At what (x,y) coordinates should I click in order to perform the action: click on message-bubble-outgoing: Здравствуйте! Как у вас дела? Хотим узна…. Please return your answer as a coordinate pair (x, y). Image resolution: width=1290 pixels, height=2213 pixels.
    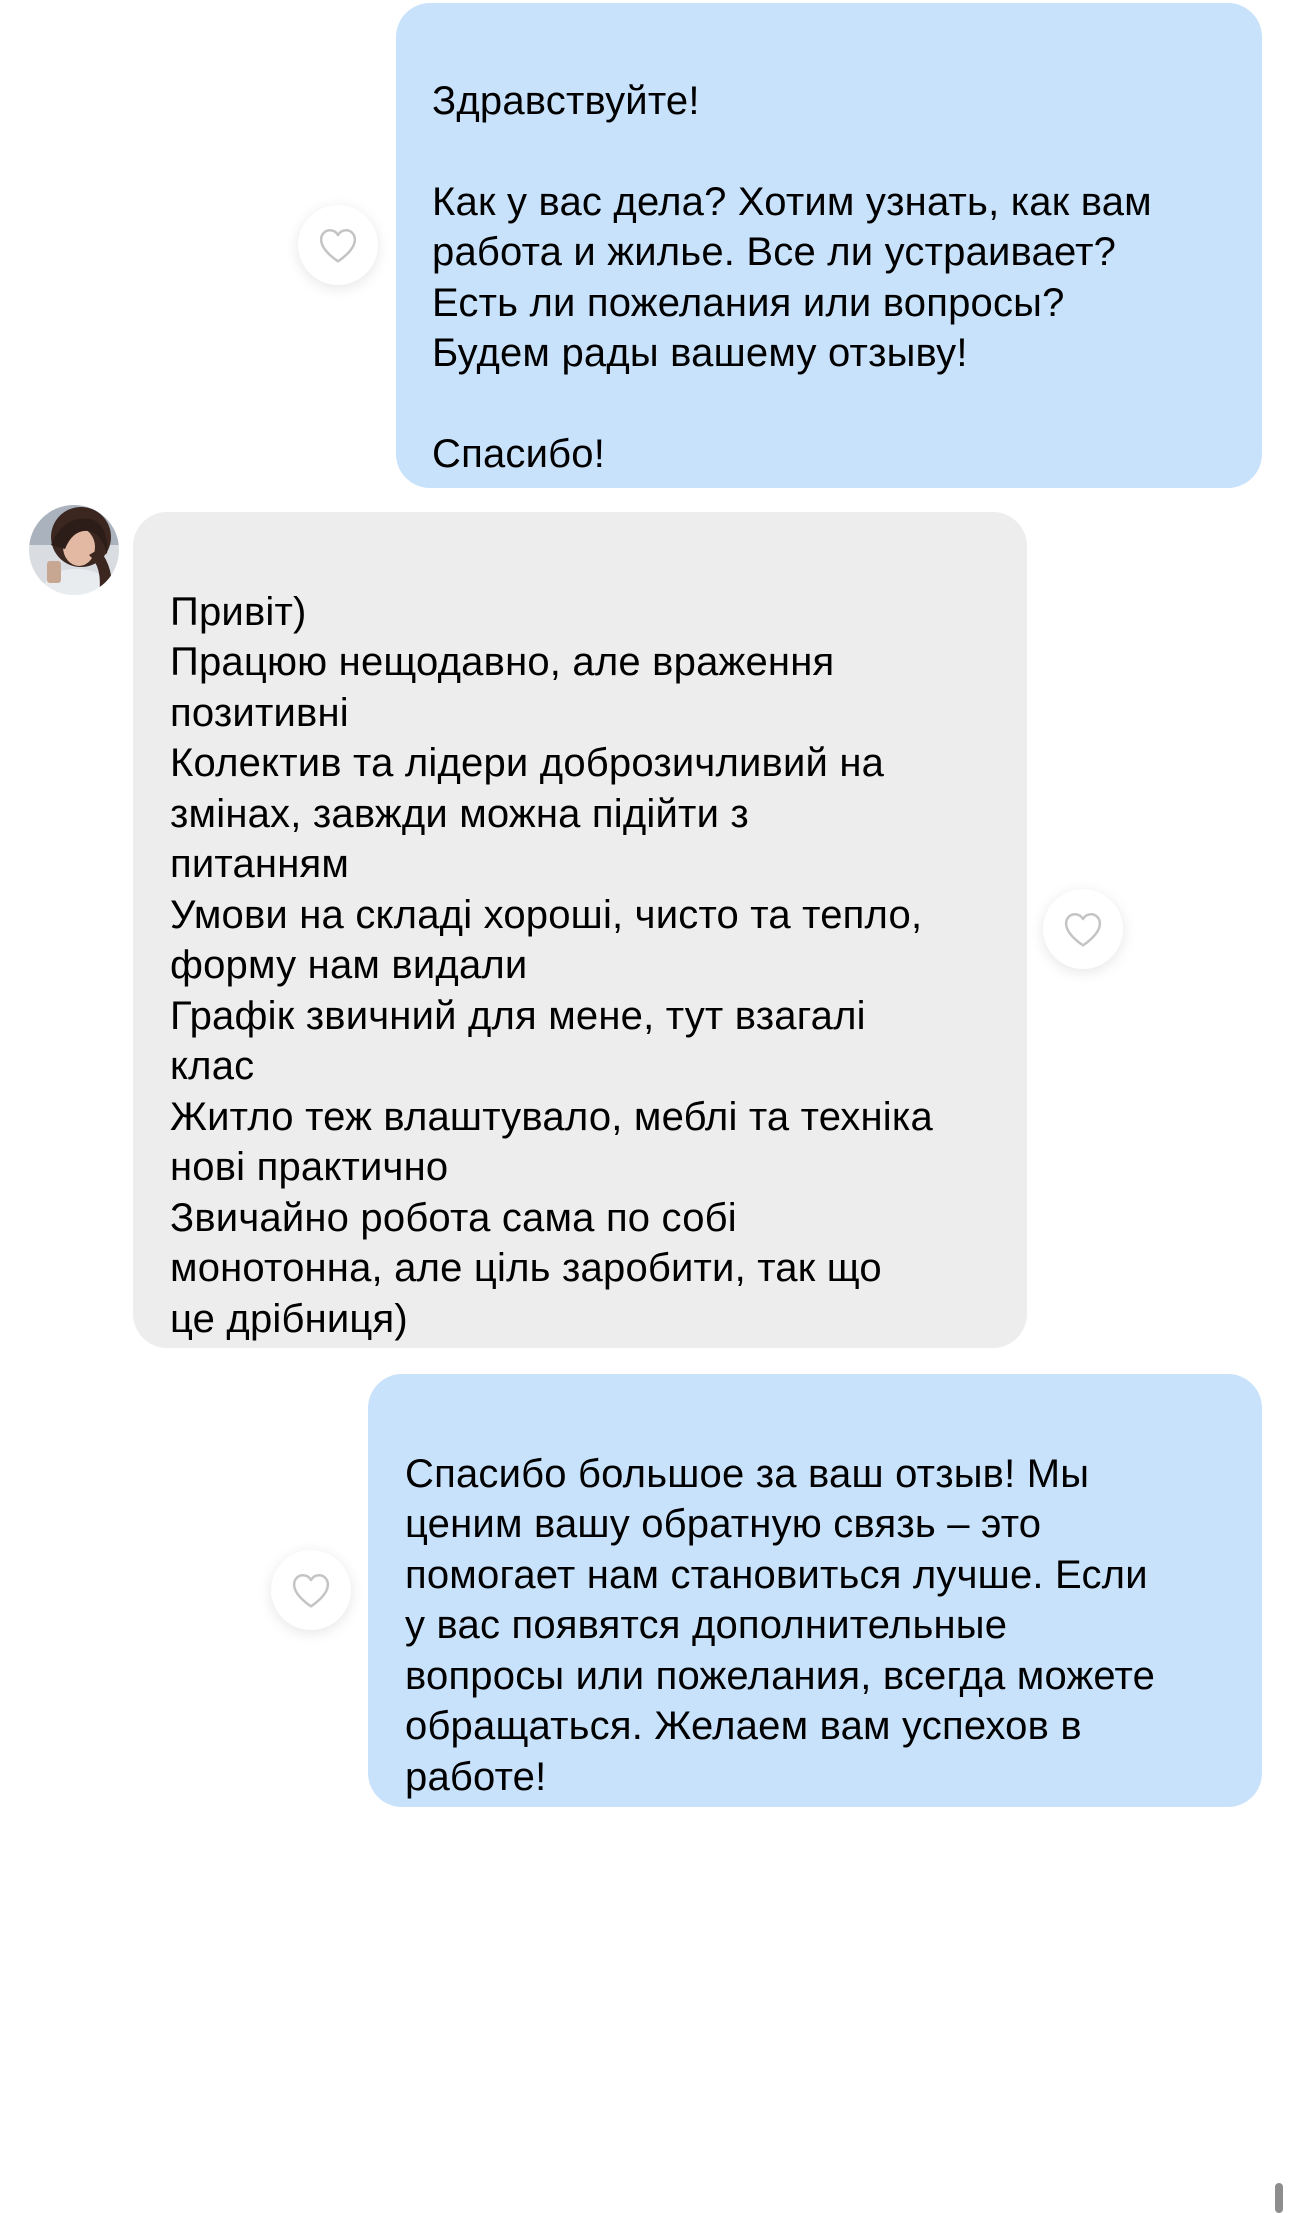
    Looking at the image, I should click on (829, 245).